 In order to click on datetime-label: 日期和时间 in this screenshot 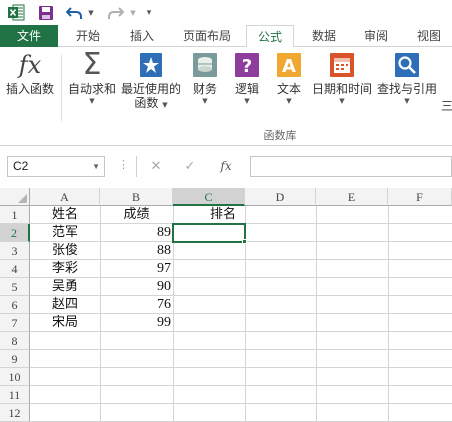, I will do `click(341, 89)`.